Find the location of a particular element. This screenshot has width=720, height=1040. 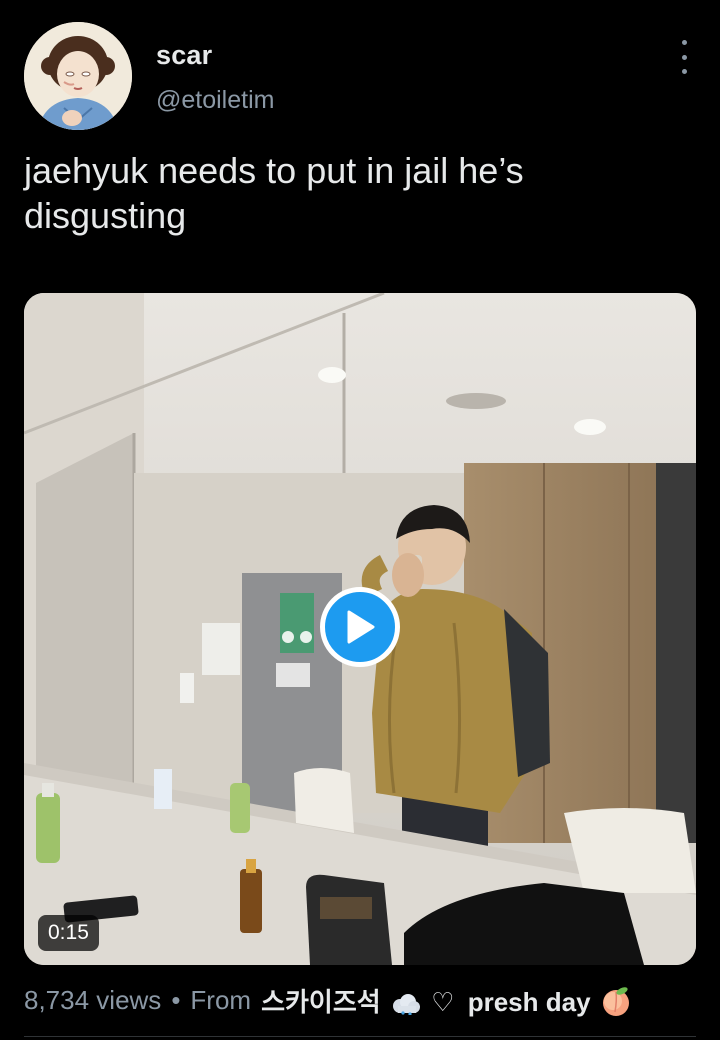

tweet-meta: 8,734 views • From 스카이즈석 ♡ presh day is located at coordinates (328, 1000).